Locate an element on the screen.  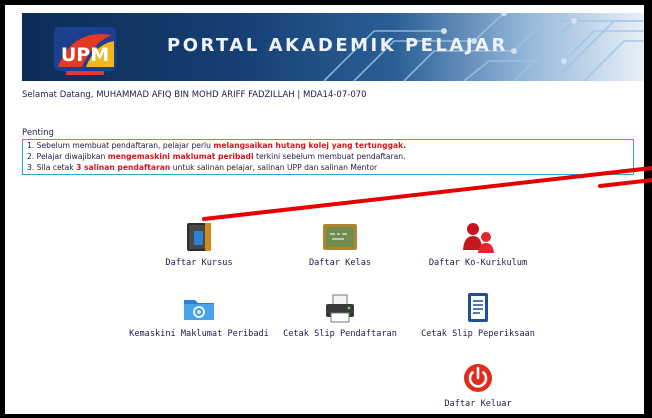
book-icon is located at coordinates (199, 237).